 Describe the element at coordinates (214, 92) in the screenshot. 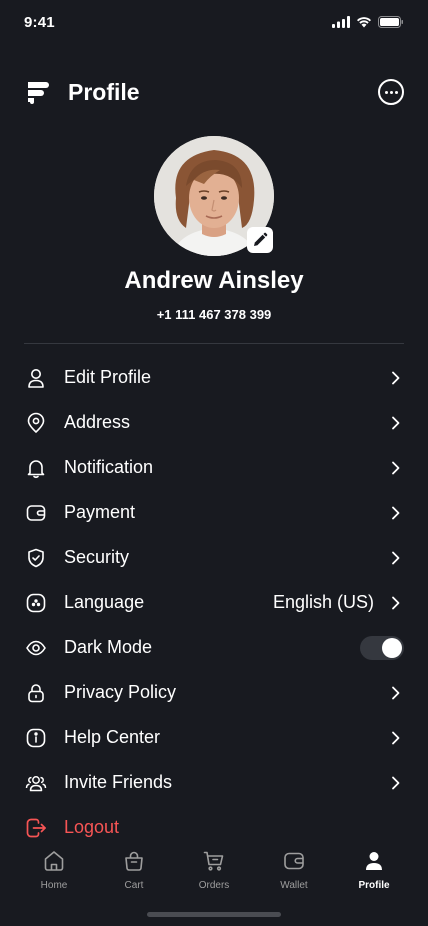

I see `header: Profile` at that location.